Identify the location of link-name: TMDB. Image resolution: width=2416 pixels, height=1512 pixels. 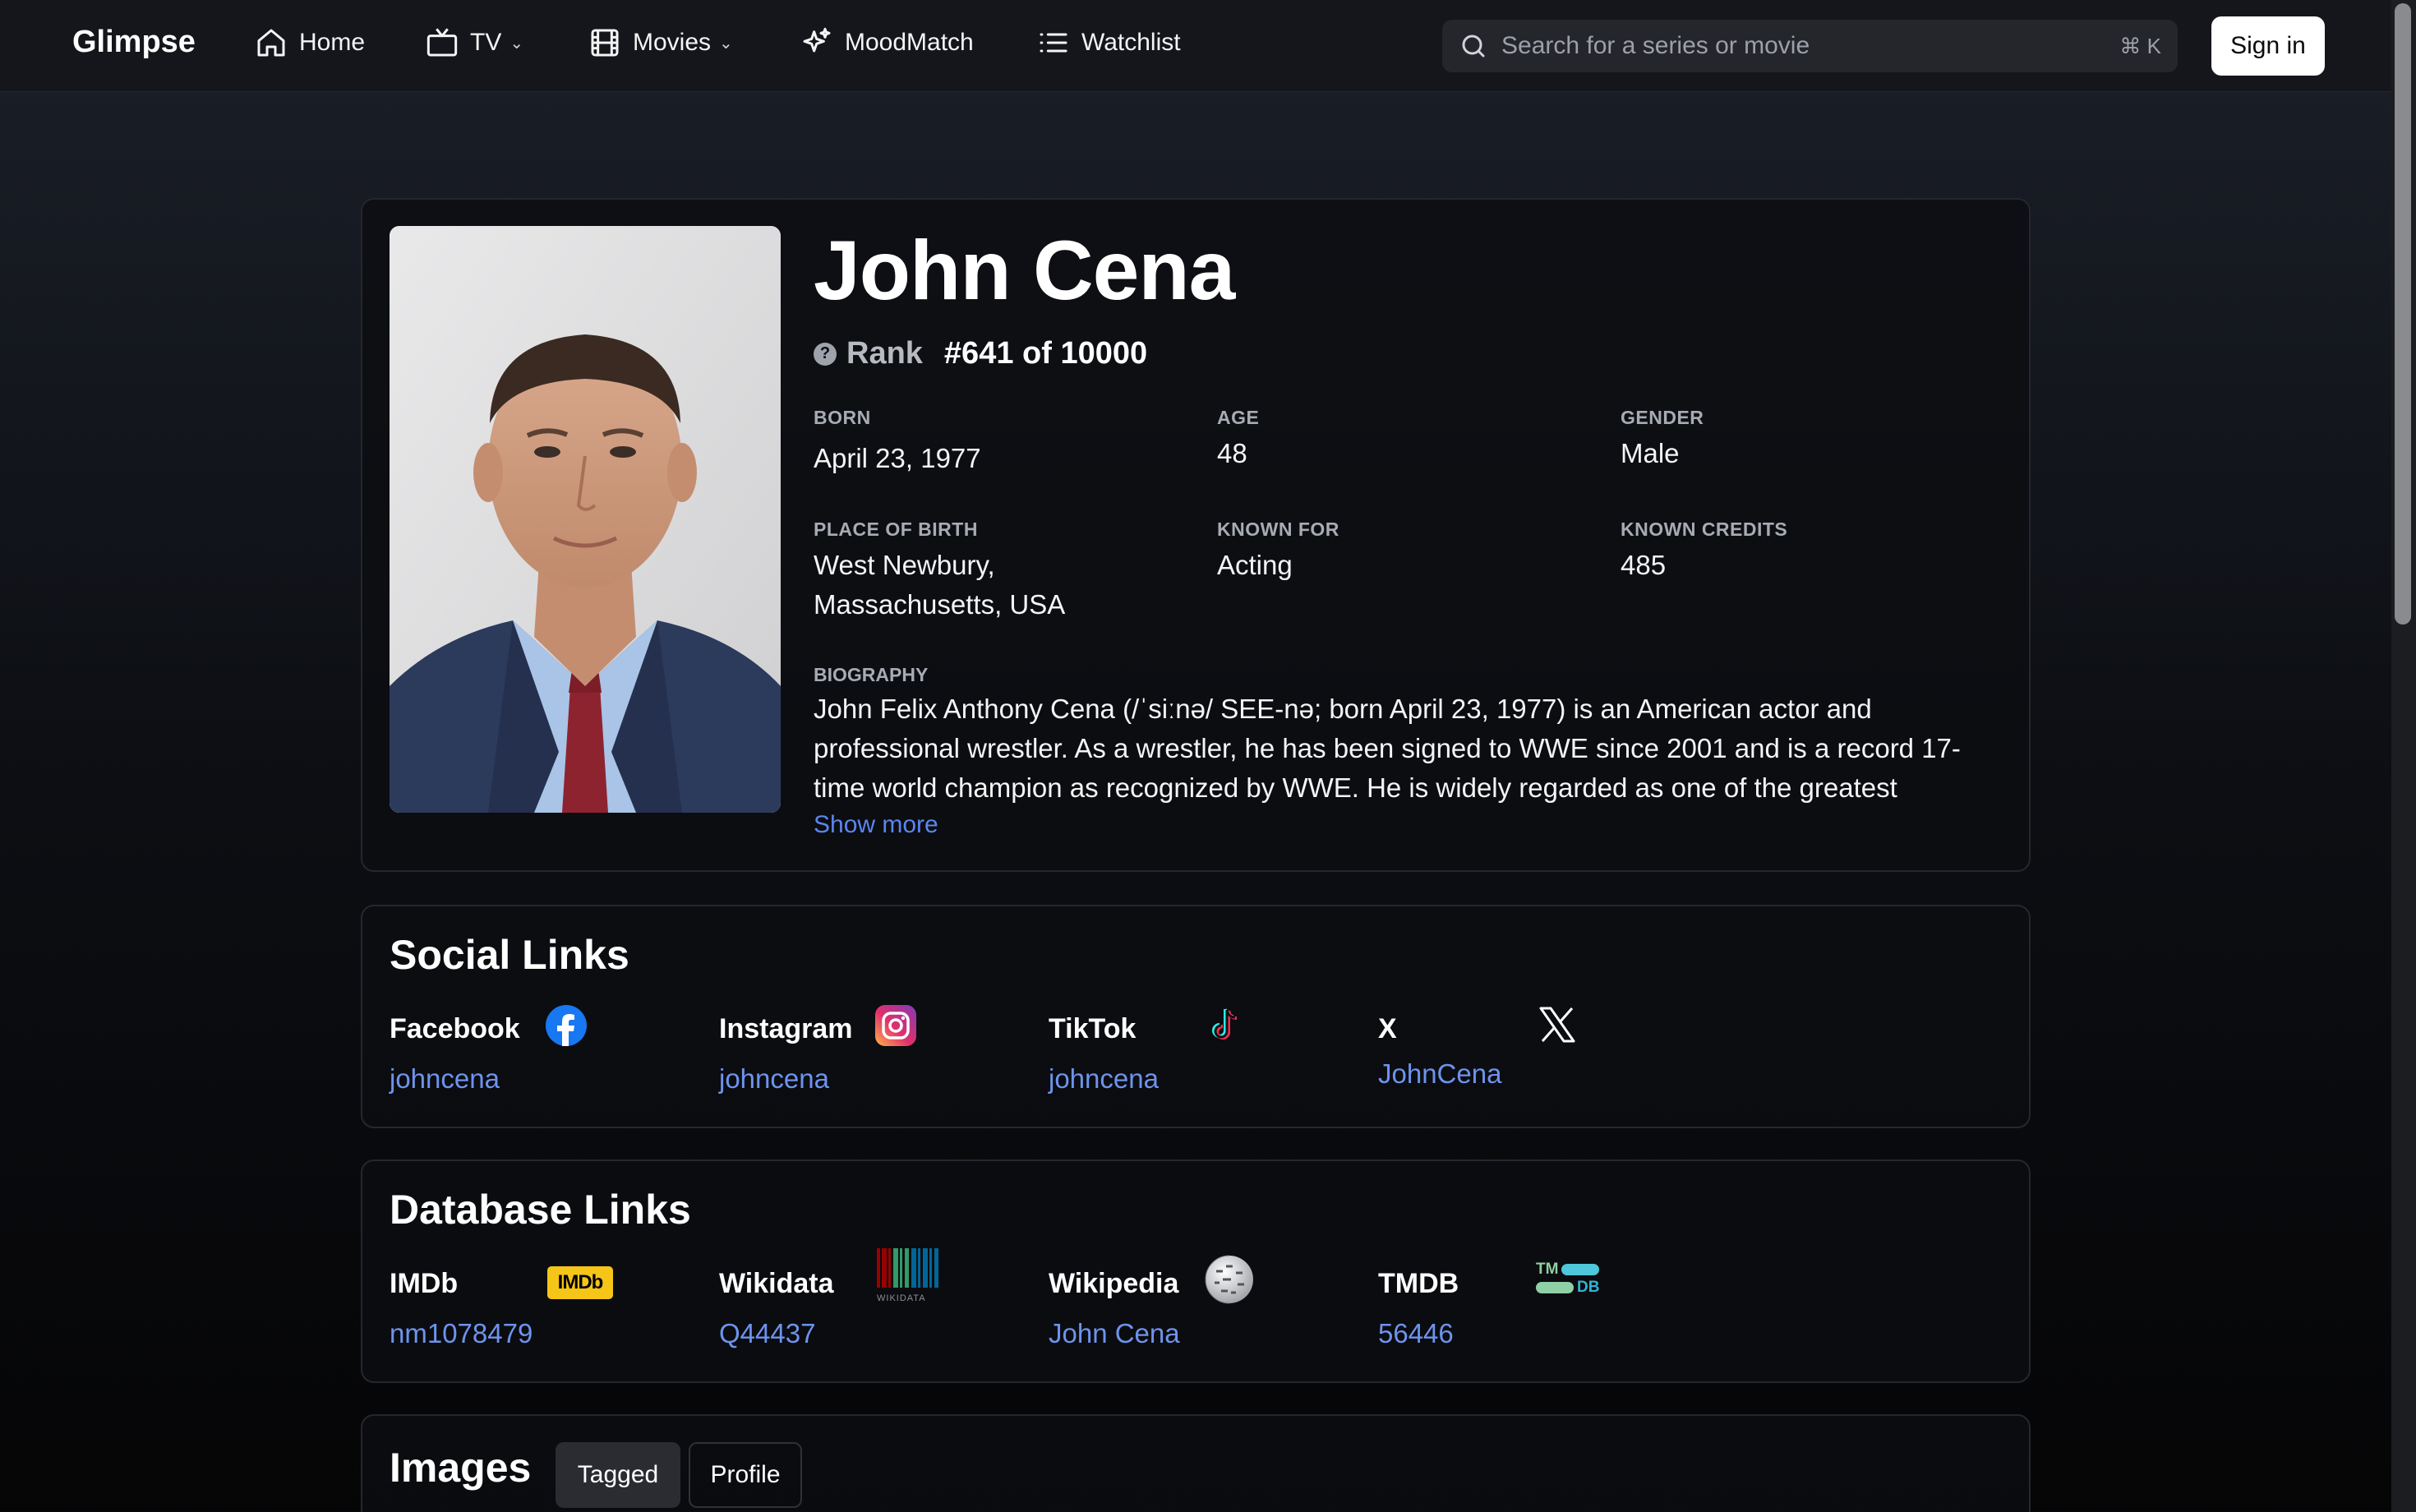
(1418, 1284).